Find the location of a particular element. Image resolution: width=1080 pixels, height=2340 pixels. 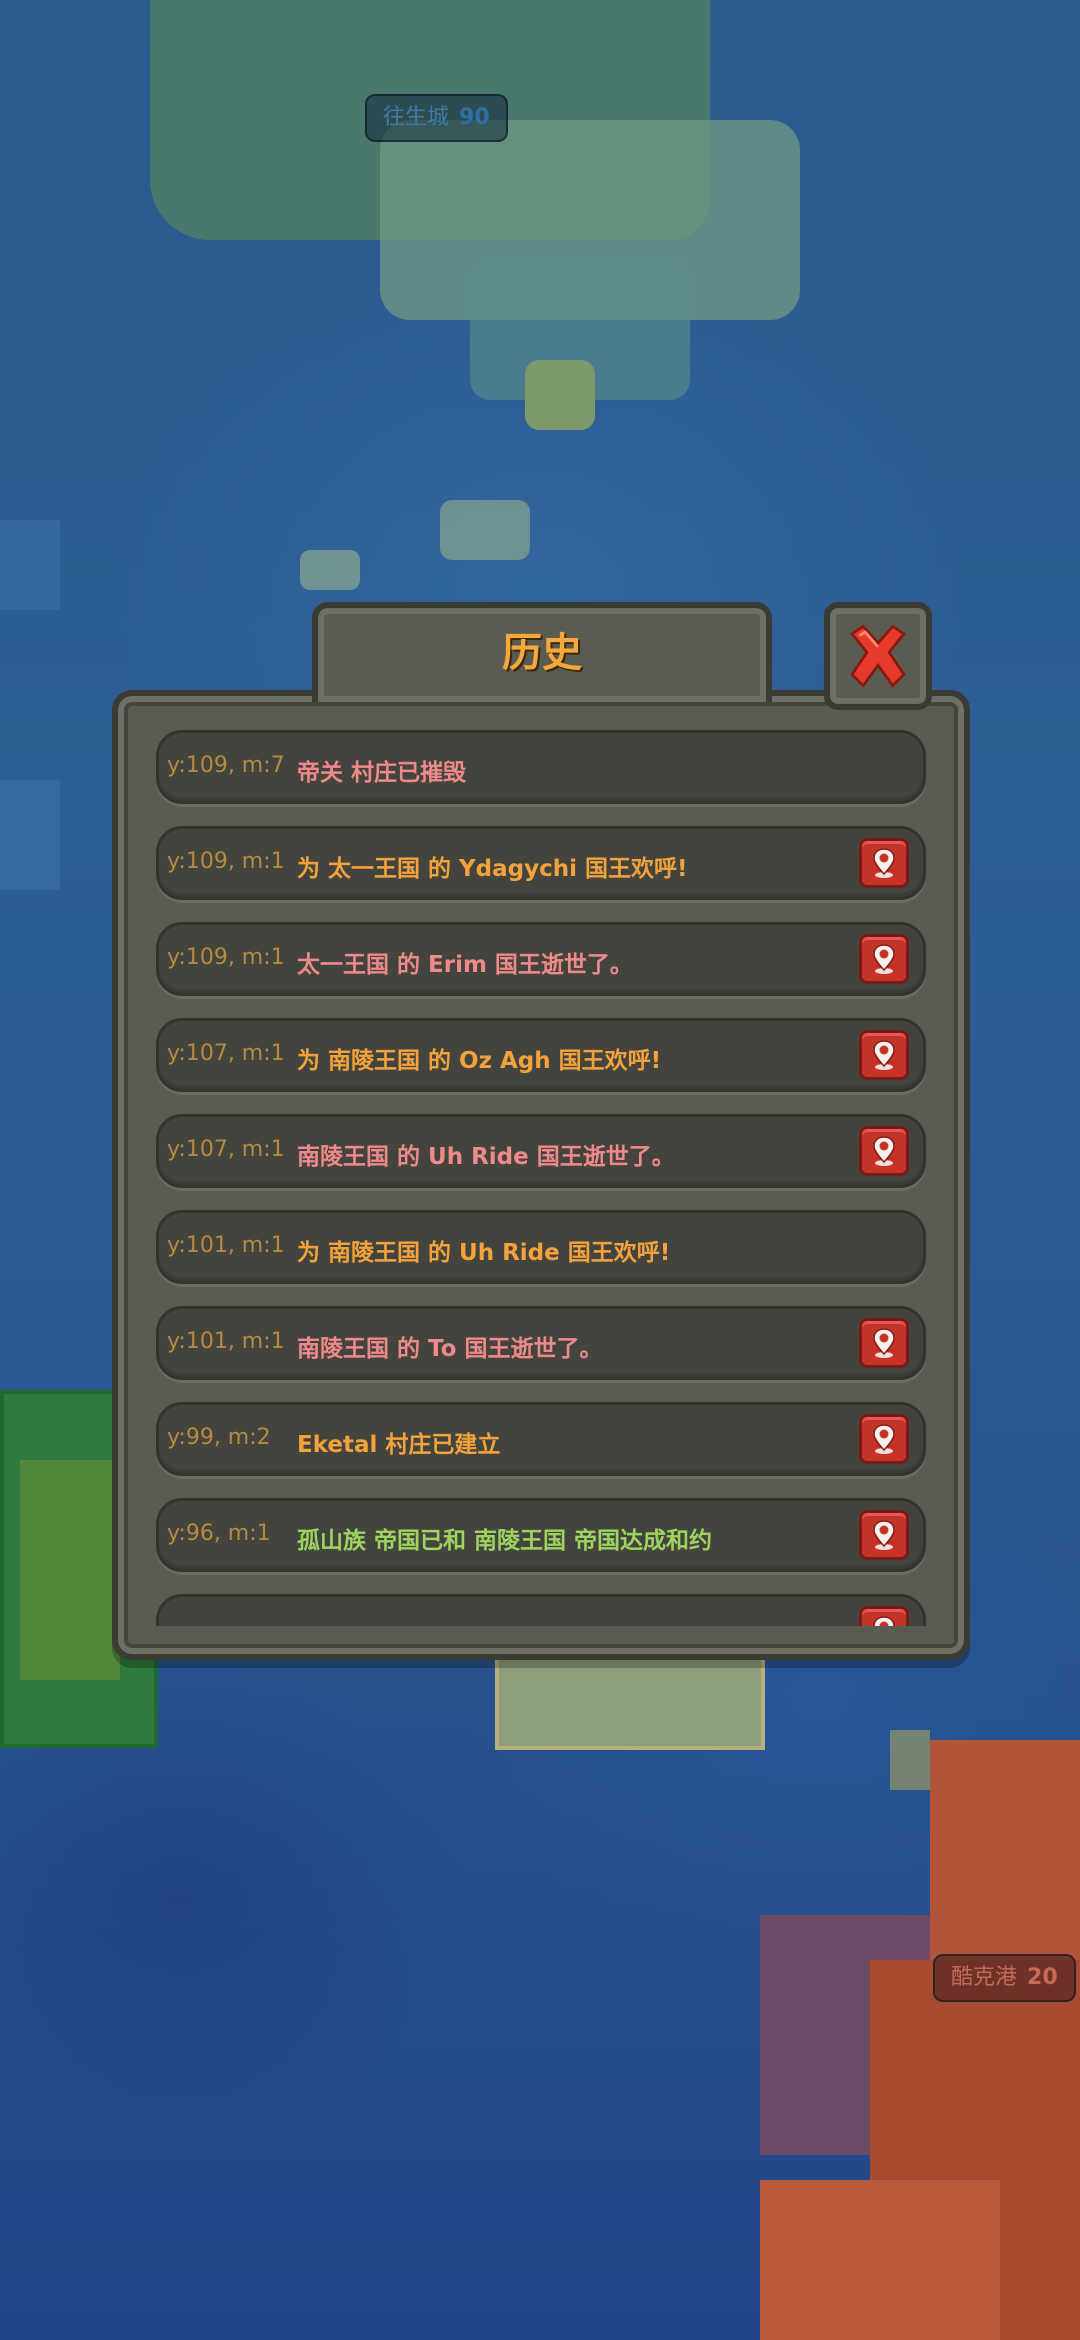

entry-message: 为 南陵王国 的 Uh Ride 国王欢呼! is located at coordinates (484, 1253).